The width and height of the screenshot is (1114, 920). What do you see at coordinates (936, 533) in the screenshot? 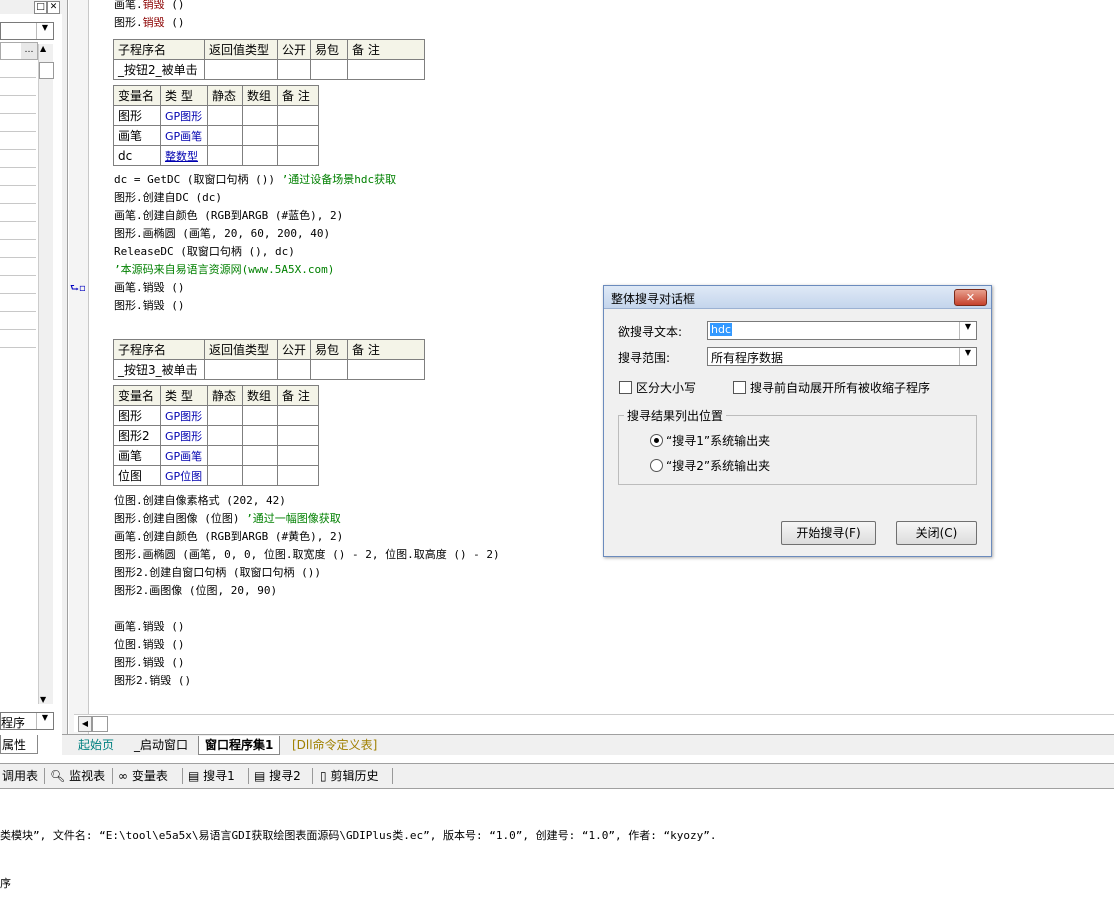
I see `close-button: 关闭(C)` at bounding box center [936, 533].